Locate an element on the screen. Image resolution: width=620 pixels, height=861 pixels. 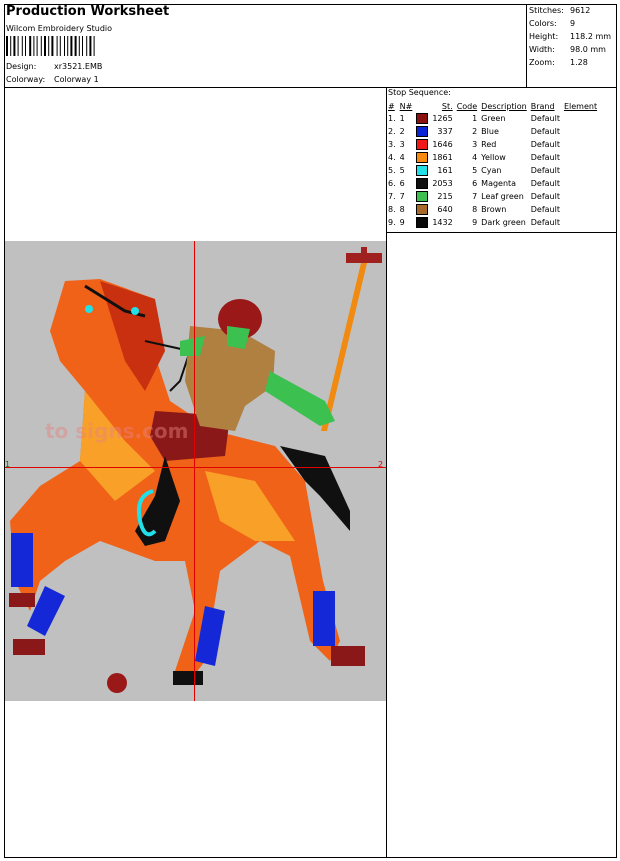
row-stitches: 337 is located at coordinates (445, 131).